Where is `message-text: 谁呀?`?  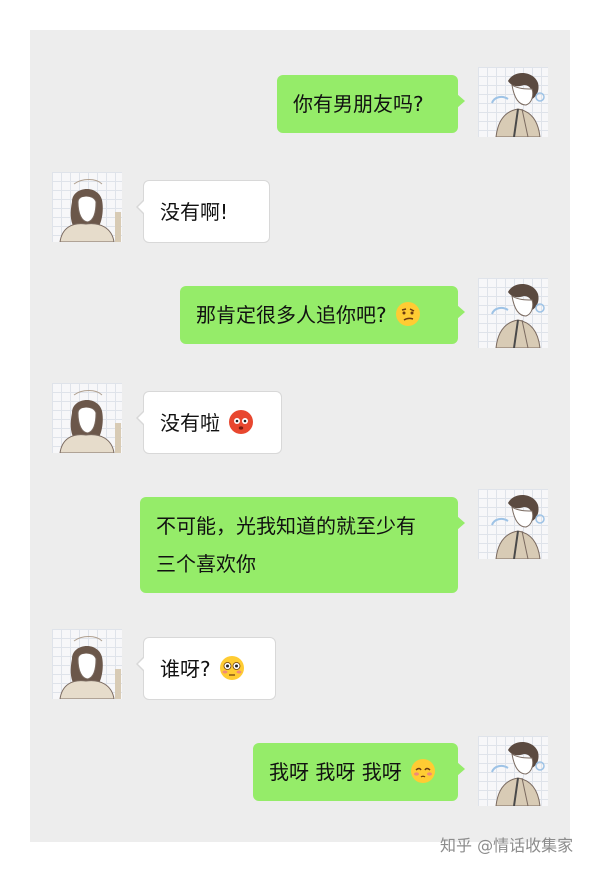
message-text: 谁呀? is located at coordinates (185, 669).